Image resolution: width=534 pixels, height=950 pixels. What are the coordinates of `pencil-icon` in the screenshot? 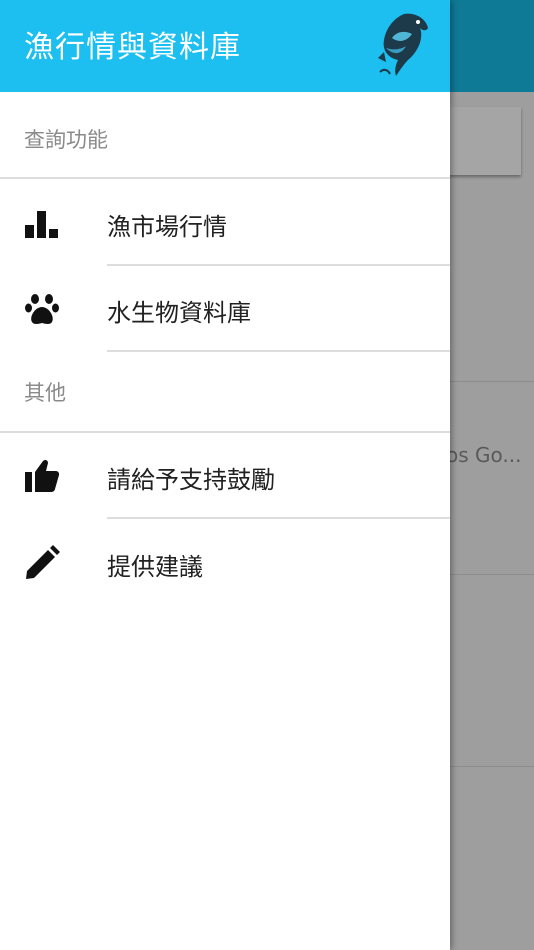 It's located at (43, 562).